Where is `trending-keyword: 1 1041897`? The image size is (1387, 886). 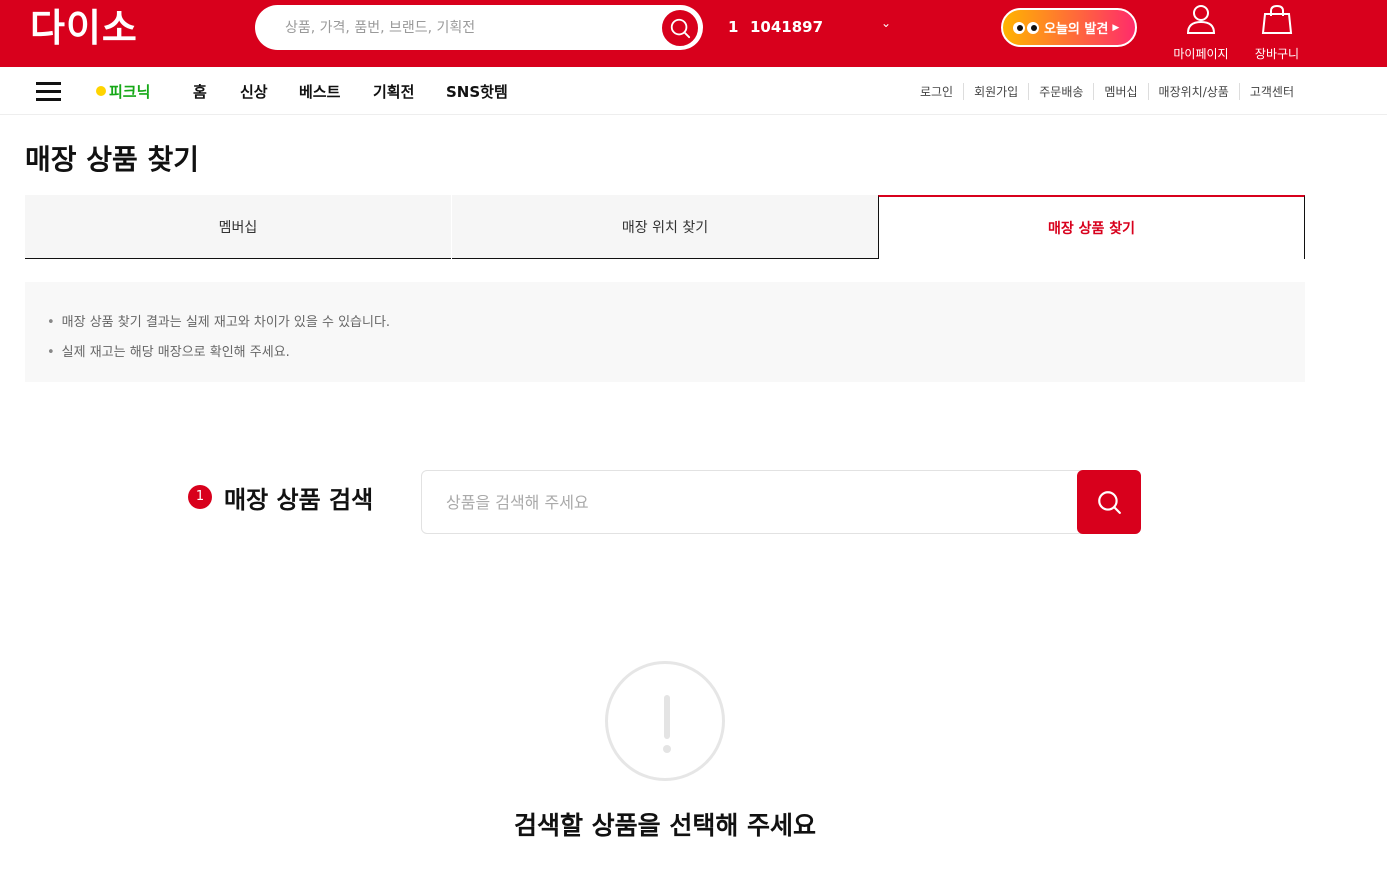 trending-keyword: 1 1041897 is located at coordinates (775, 27).